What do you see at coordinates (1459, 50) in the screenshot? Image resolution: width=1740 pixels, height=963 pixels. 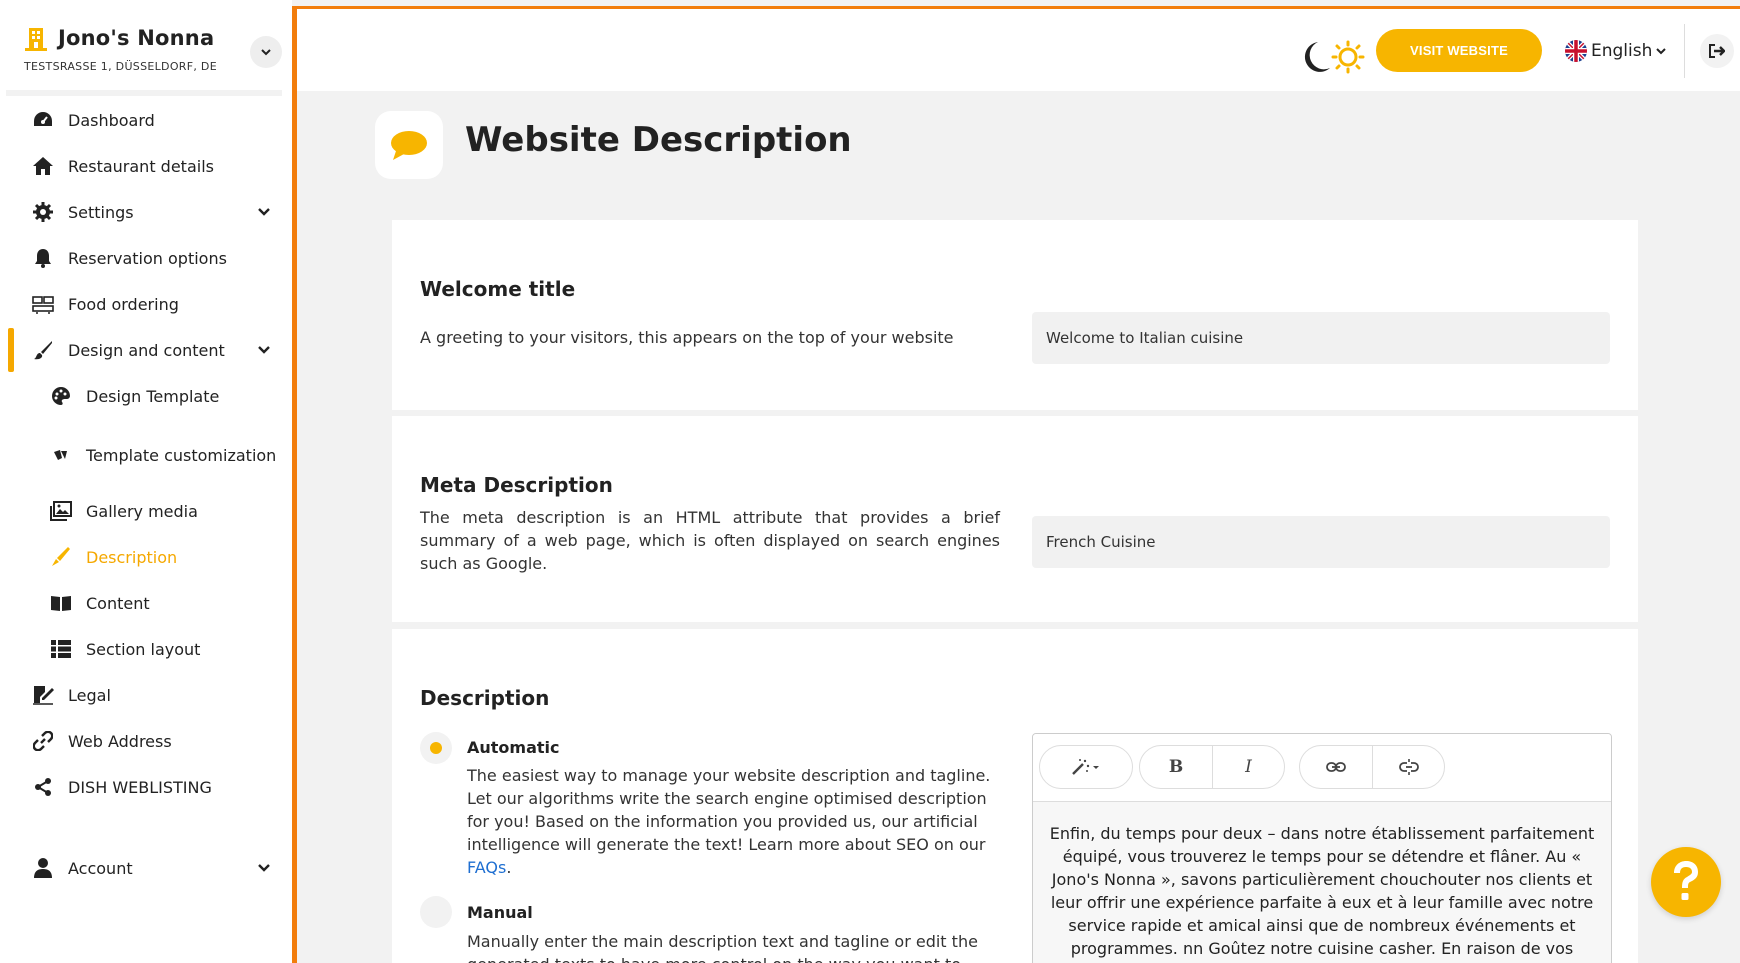 I see `visit-website-button: VISIT WEBSITE` at bounding box center [1459, 50].